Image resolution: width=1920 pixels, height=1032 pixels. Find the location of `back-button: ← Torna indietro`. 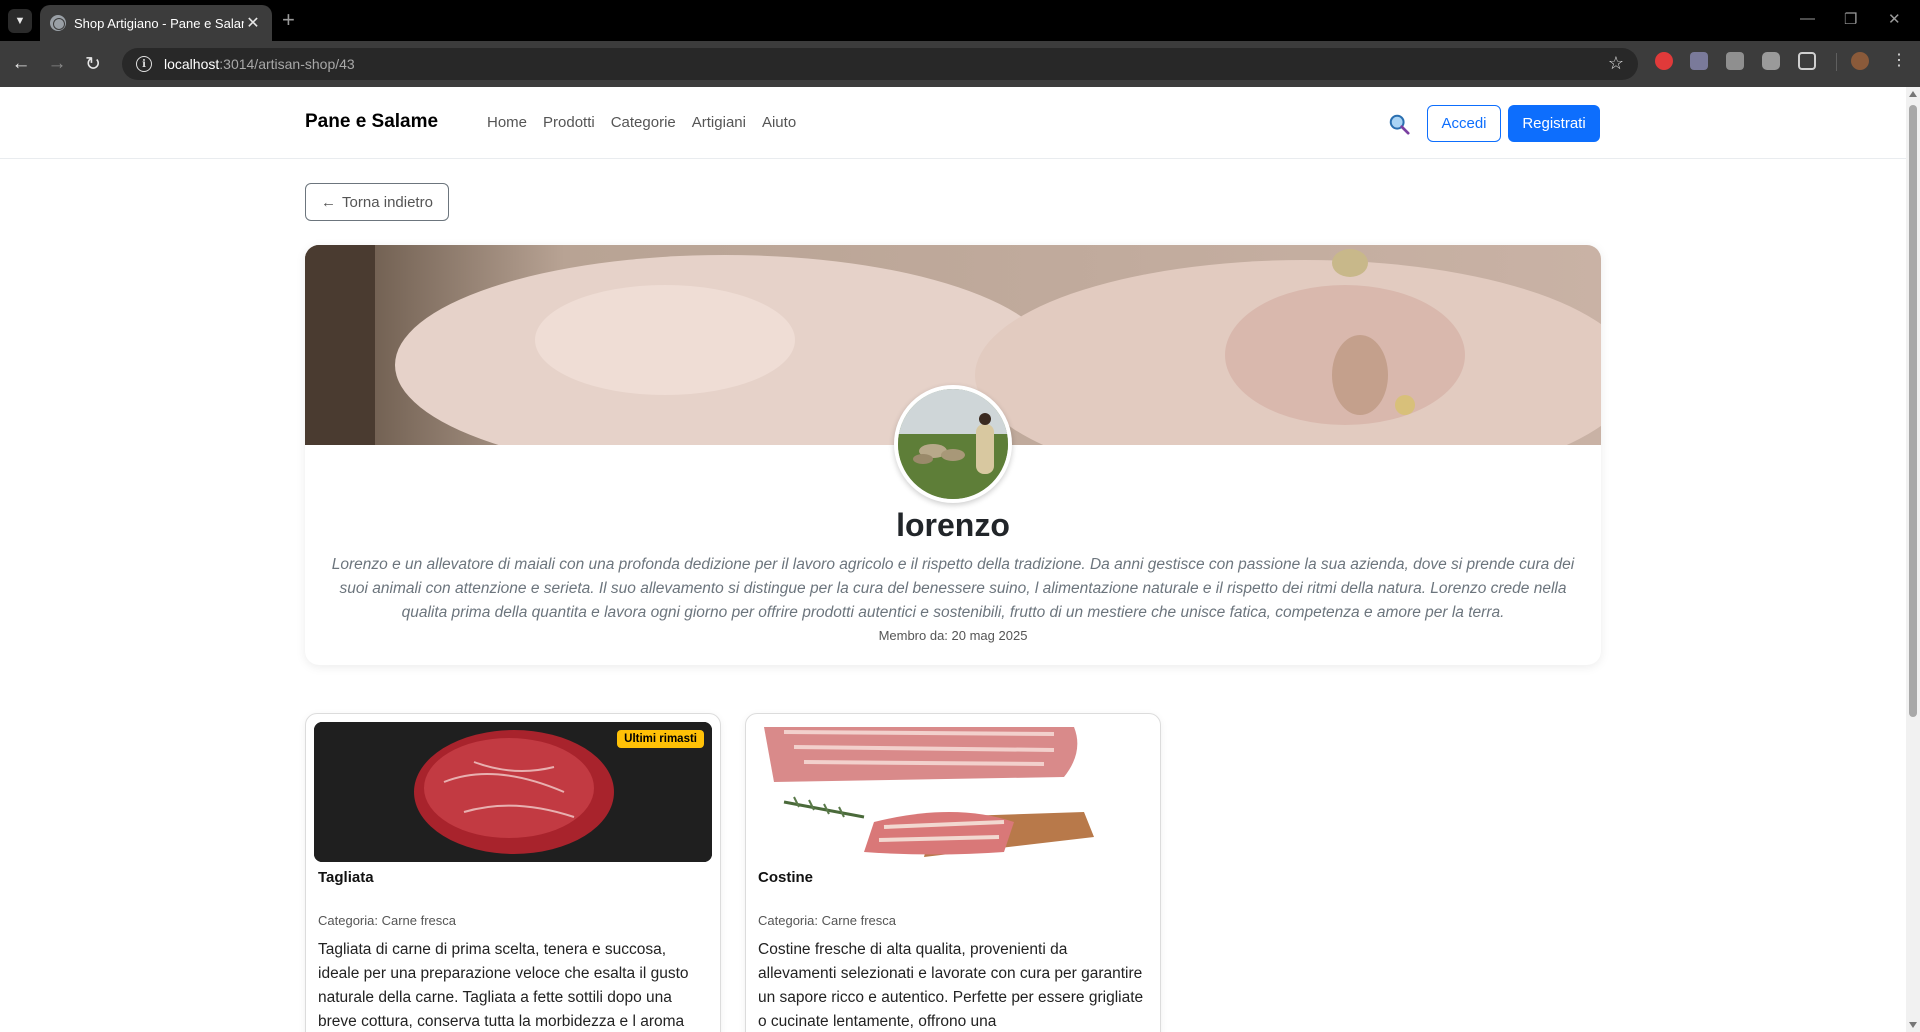

back-button: ← Torna indietro is located at coordinates (377, 202).